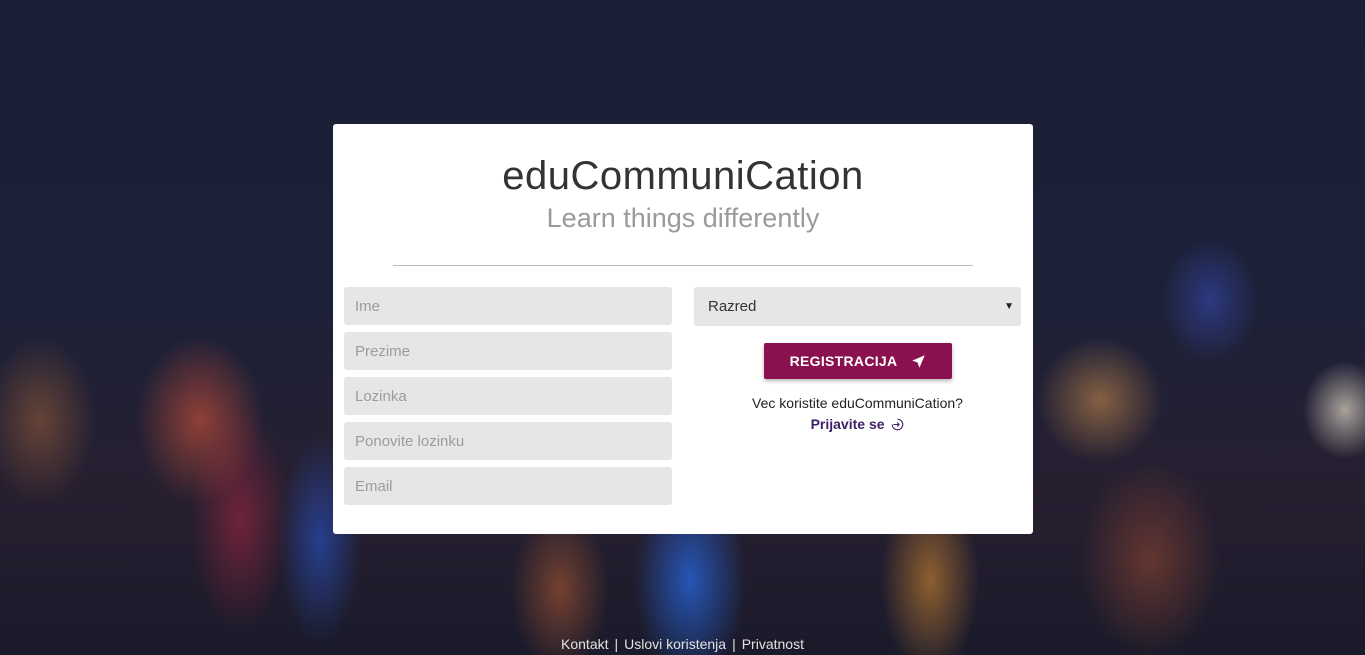 The width and height of the screenshot is (1365, 655). I want to click on brand-tagline: Learn things differently, so click(683, 218).